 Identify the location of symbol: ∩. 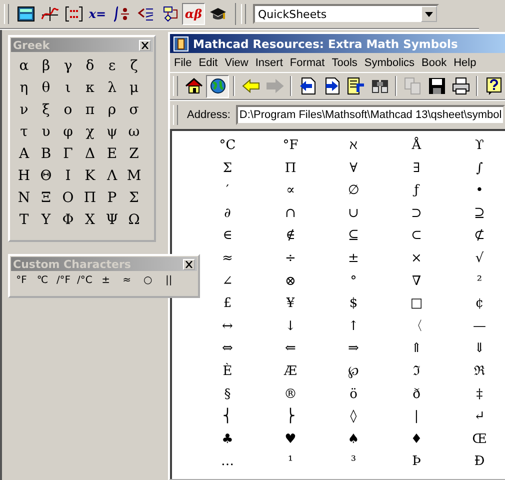
(290, 213).